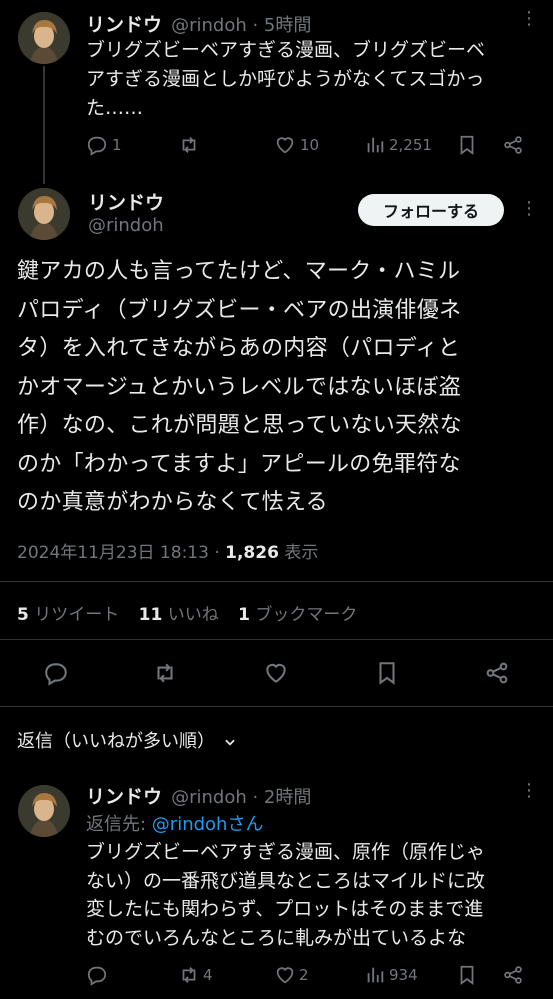 The height and width of the screenshot is (999, 553). I want to click on tweet-header: リンドウ @rindoh · 5時間, so click(198, 23).